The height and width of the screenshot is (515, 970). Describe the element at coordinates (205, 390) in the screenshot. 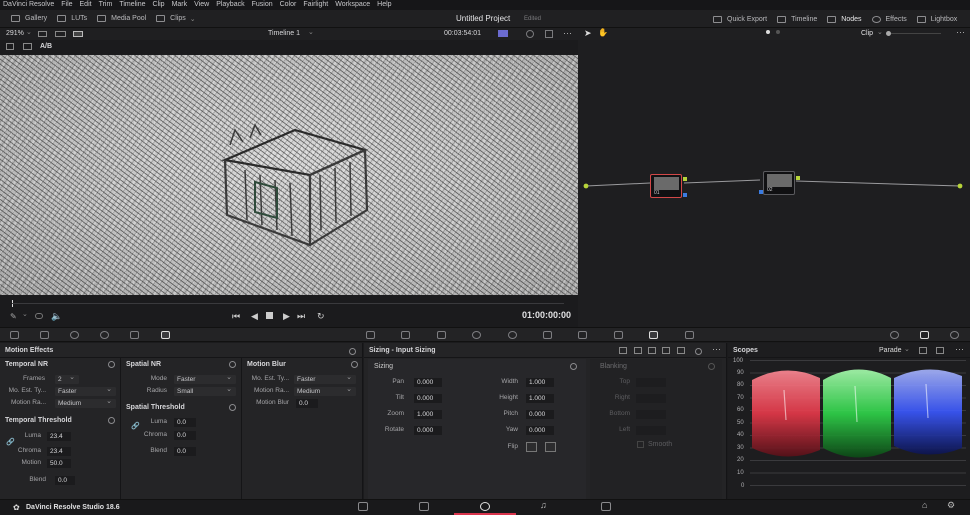

I see `radius-dropdown: Small` at that location.